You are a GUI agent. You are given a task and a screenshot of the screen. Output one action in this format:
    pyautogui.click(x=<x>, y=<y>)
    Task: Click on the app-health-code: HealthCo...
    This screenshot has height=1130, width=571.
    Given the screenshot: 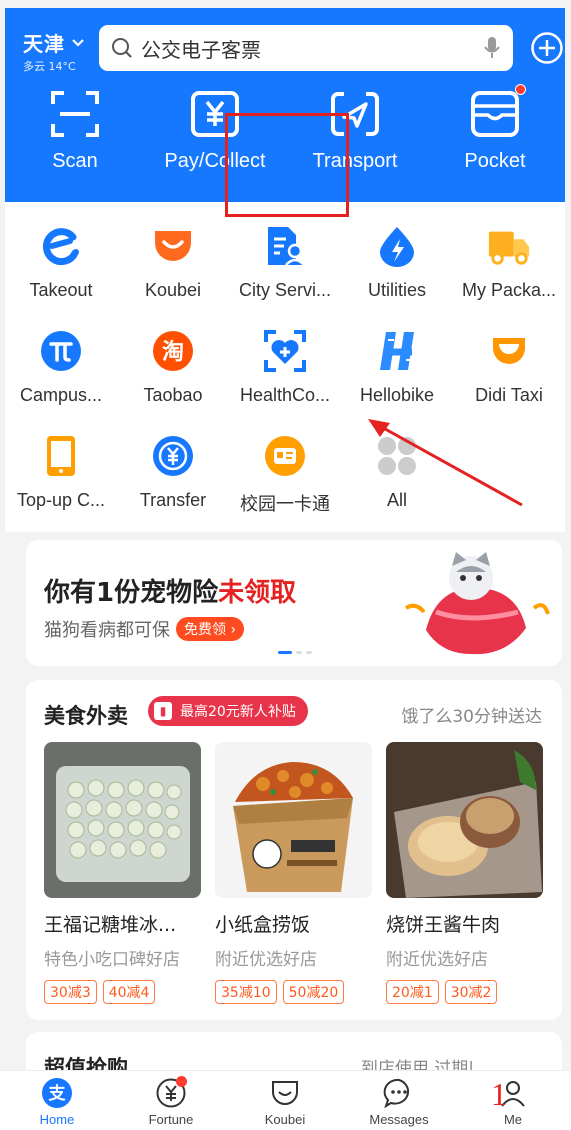 What is the action you would take?
    pyautogui.click(x=285, y=367)
    